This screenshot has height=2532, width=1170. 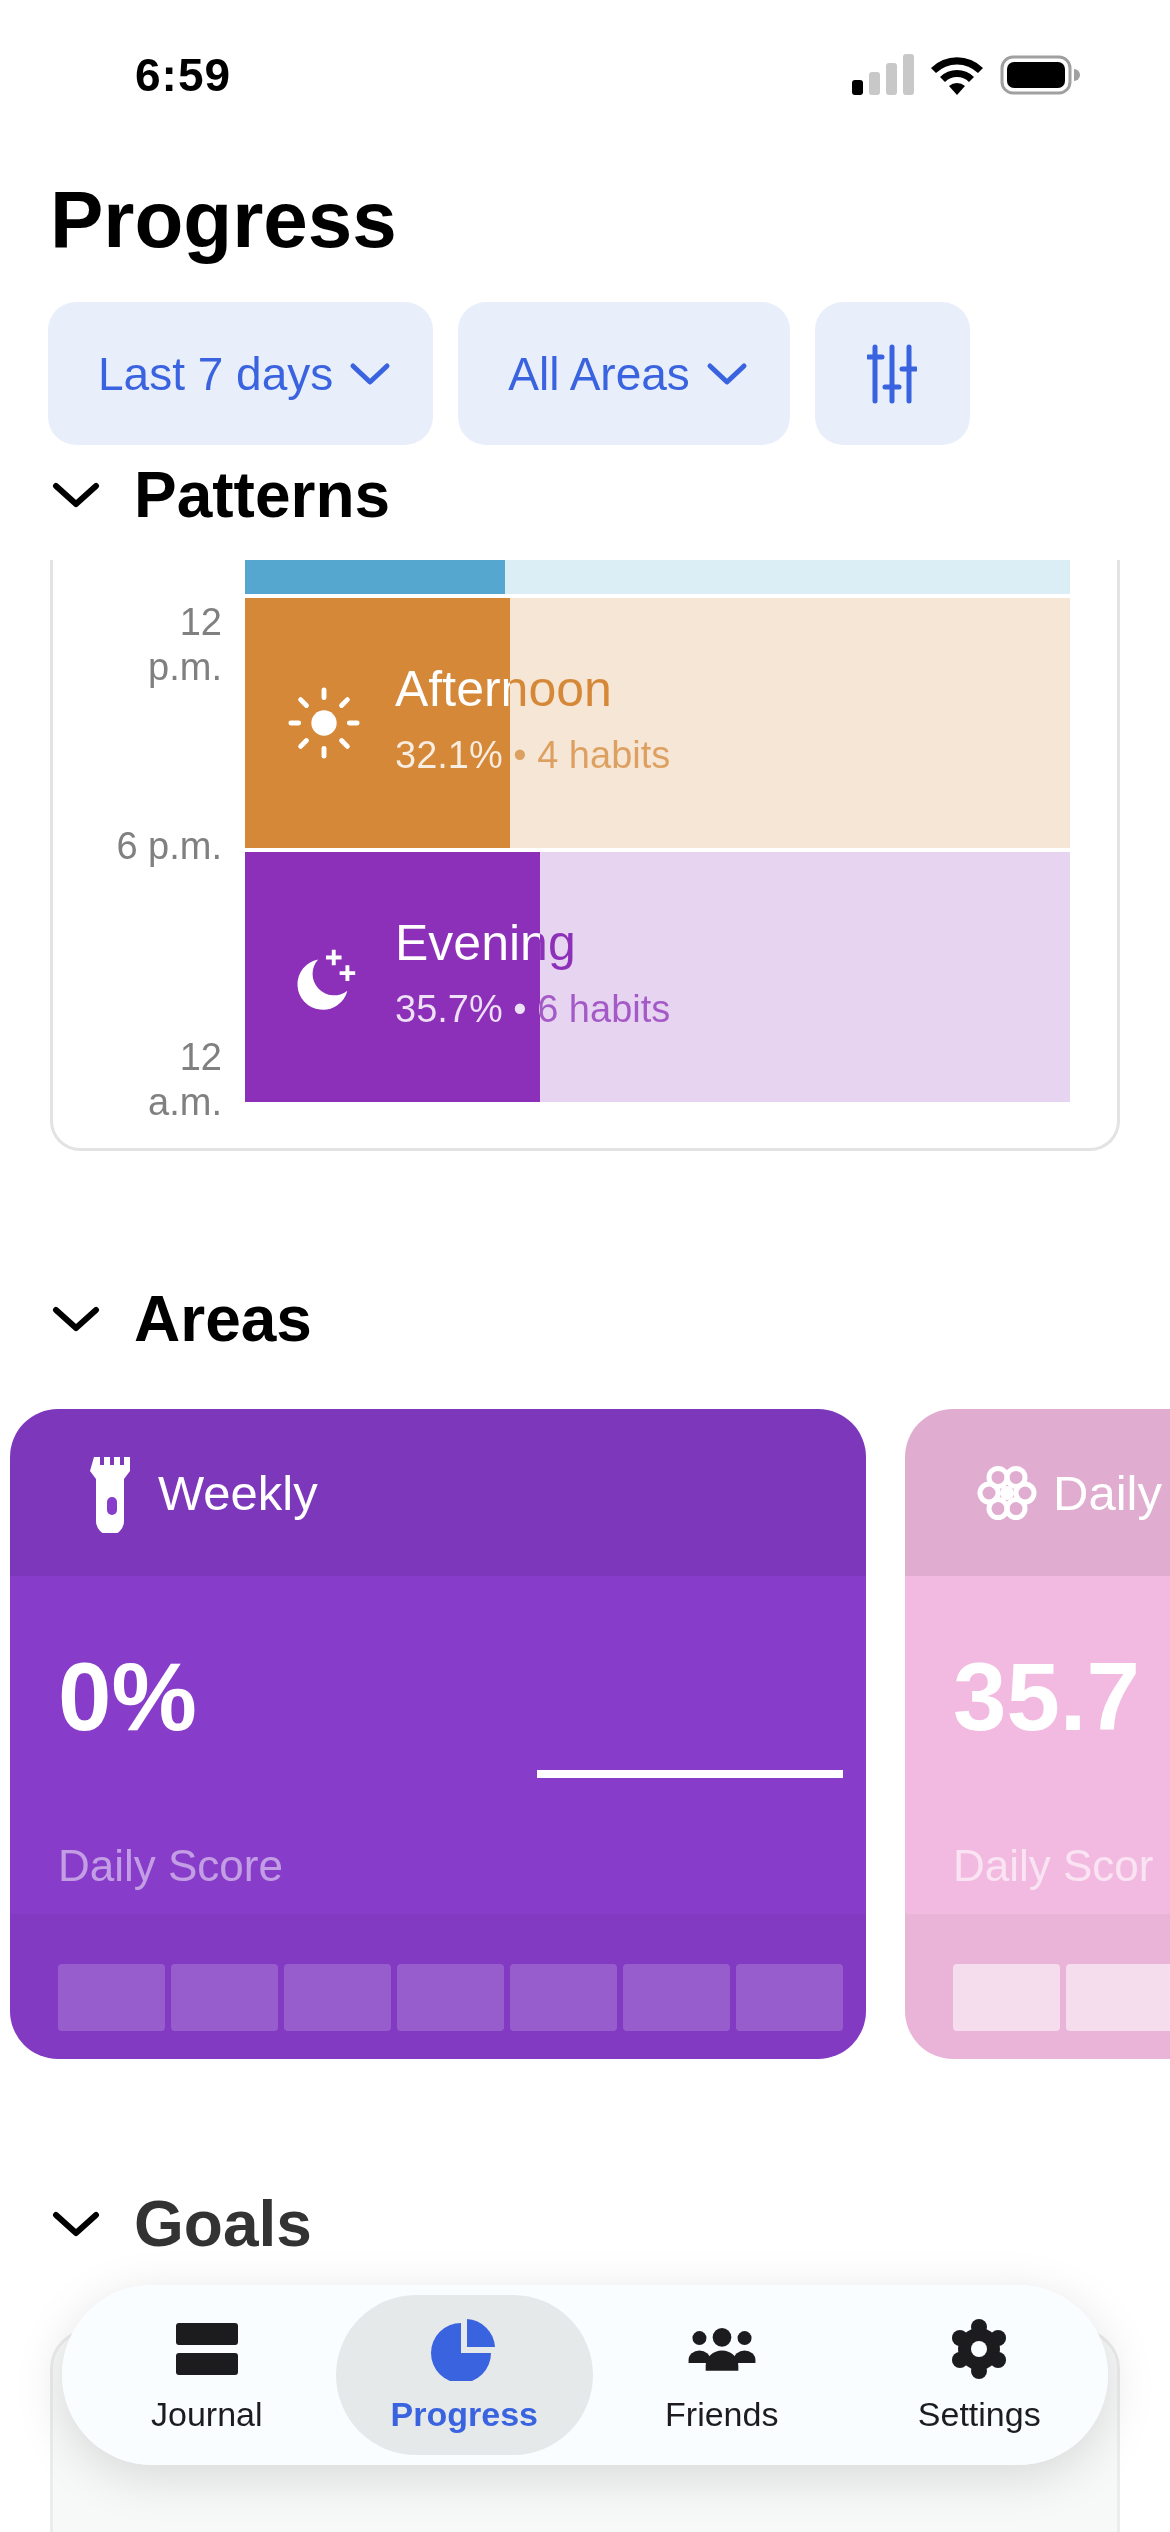 What do you see at coordinates (184, 645) in the screenshot?
I see `time-label: 12 p.m.` at bounding box center [184, 645].